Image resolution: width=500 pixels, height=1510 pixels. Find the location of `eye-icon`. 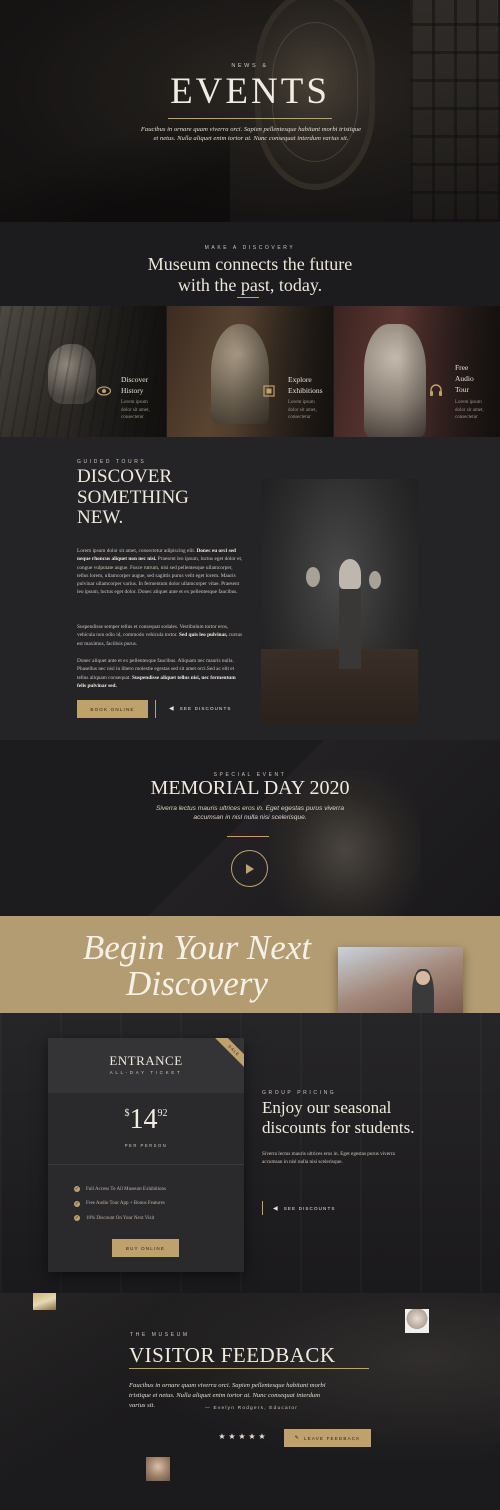

eye-icon is located at coordinates (104, 391).